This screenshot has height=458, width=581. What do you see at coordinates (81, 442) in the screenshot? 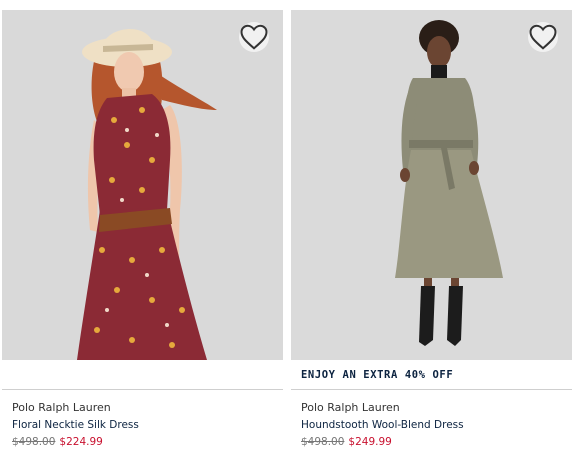
I see `sale-price: $224.99` at bounding box center [81, 442].